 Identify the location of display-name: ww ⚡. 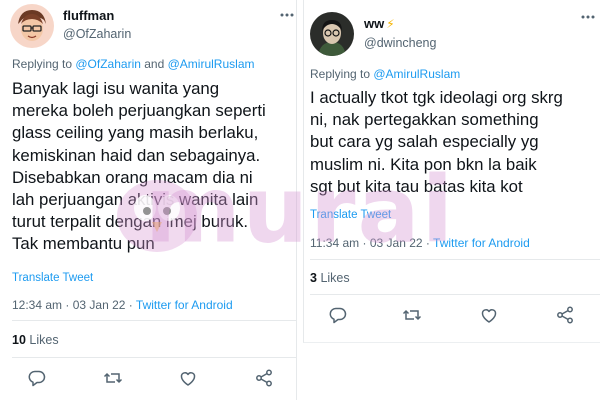
(379, 23).